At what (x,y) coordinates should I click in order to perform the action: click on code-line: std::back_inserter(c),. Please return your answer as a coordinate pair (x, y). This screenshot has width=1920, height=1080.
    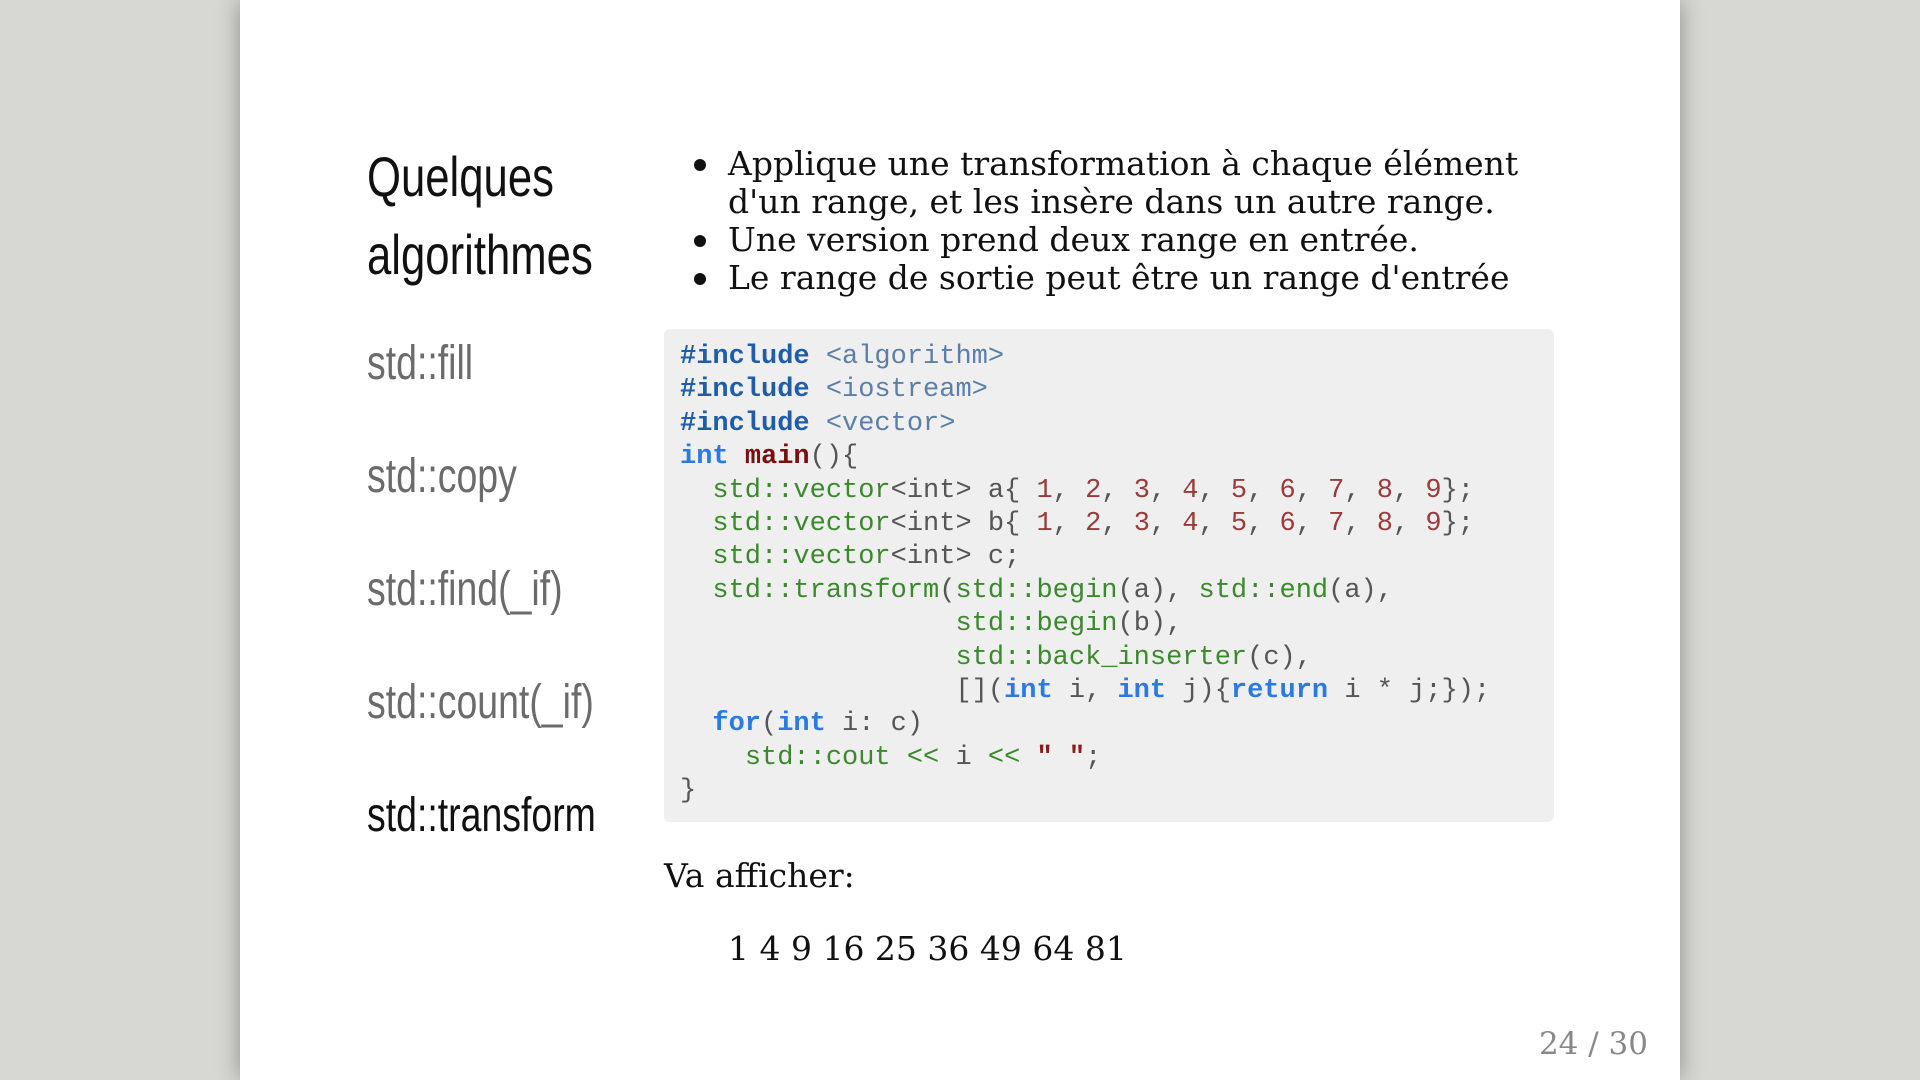
    Looking at the image, I should click on (1133, 657).